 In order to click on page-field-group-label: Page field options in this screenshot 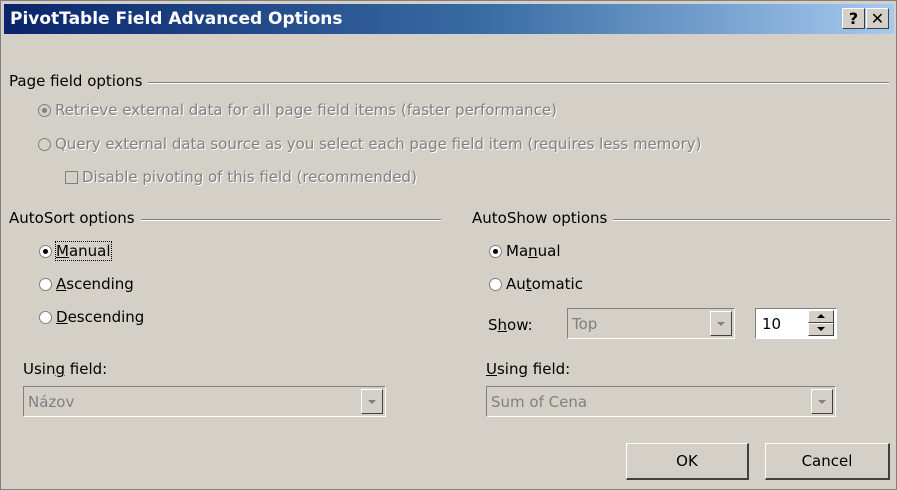, I will do `click(79, 81)`.